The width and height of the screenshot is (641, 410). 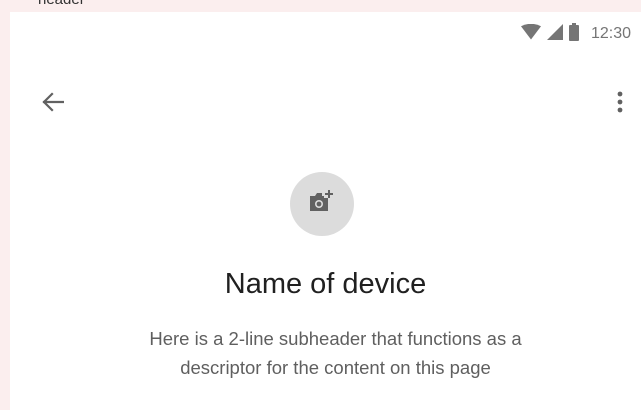 I want to click on back-button, so click(x=53, y=104).